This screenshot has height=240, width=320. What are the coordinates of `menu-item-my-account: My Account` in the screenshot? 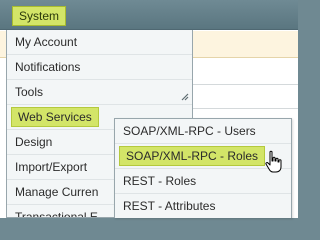 It's located at (99, 42).